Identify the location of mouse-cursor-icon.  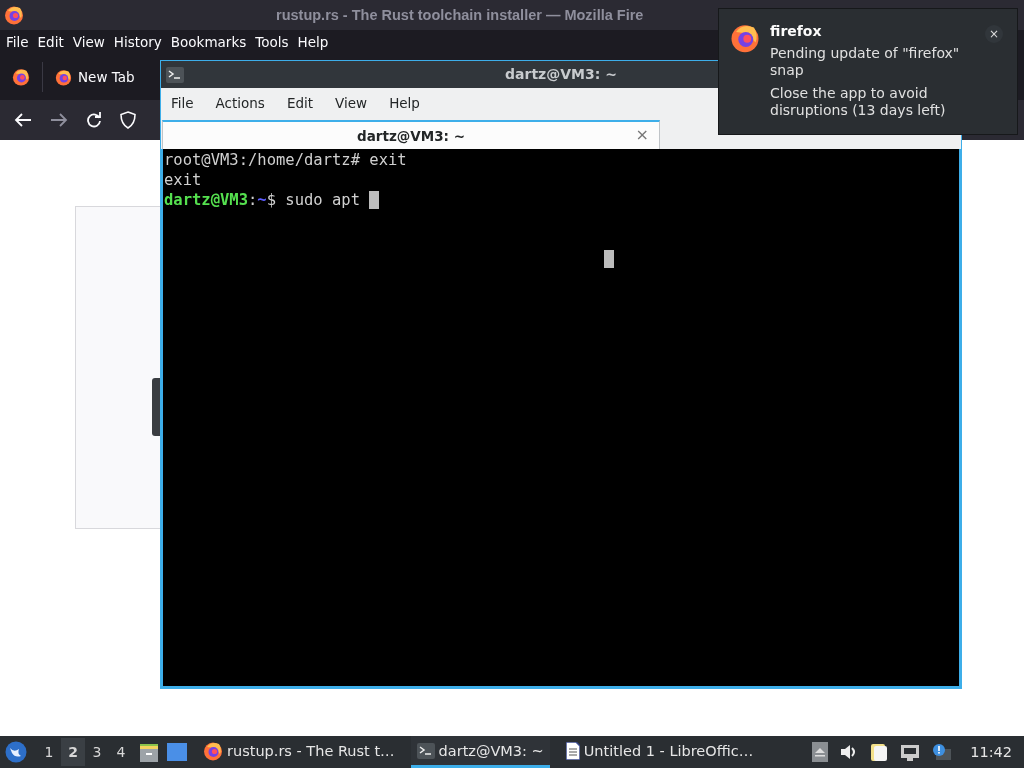
(609, 259).